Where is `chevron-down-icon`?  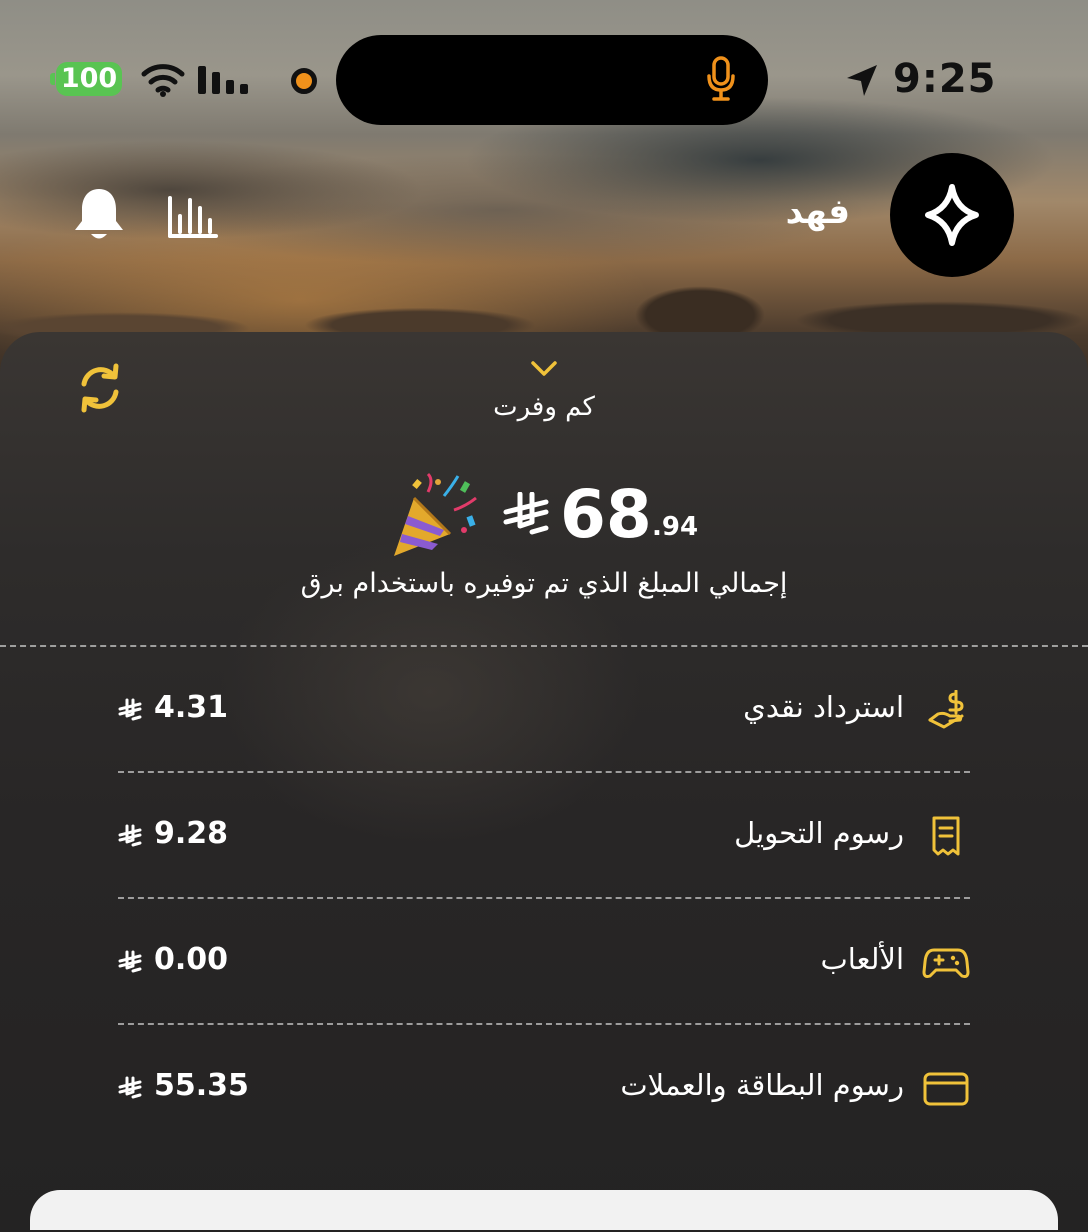 chevron-down-icon is located at coordinates (544, 369).